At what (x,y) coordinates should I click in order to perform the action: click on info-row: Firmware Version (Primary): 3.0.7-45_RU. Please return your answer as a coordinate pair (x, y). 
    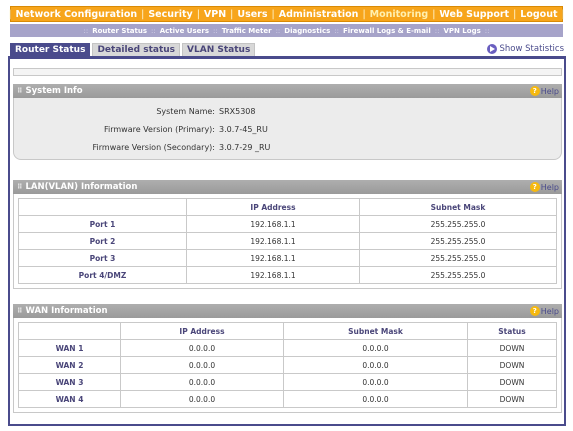
    Looking at the image, I should click on (287, 129).